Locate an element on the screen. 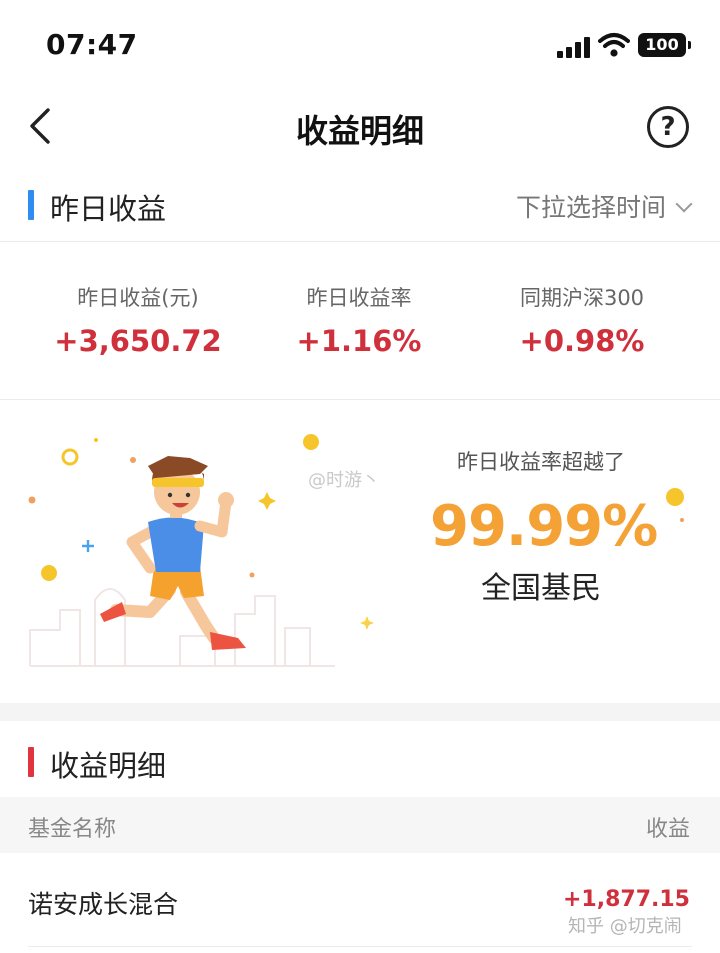 The height and width of the screenshot is (953, 720). stat-label: 昨日收益(元) is located at coordinates (138, 298).